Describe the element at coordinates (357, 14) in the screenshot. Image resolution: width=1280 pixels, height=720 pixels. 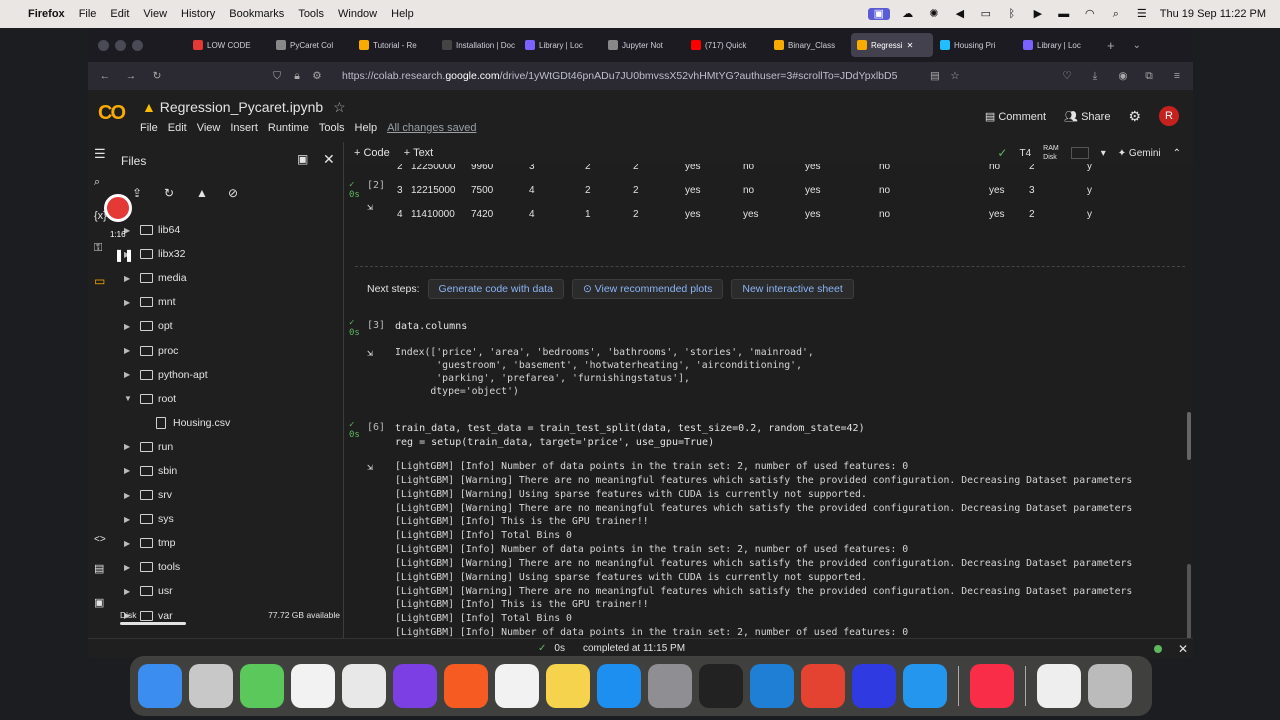
I see `menu-window: Window` at that location.